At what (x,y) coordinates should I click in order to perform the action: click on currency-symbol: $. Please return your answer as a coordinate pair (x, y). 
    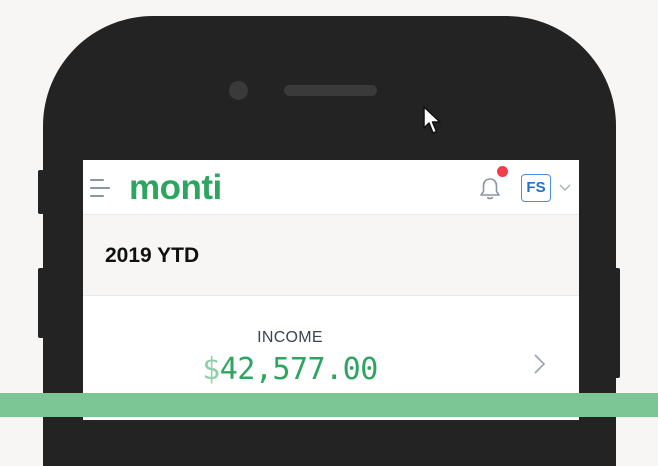
    Looking at the image, I should click on (211, 369).